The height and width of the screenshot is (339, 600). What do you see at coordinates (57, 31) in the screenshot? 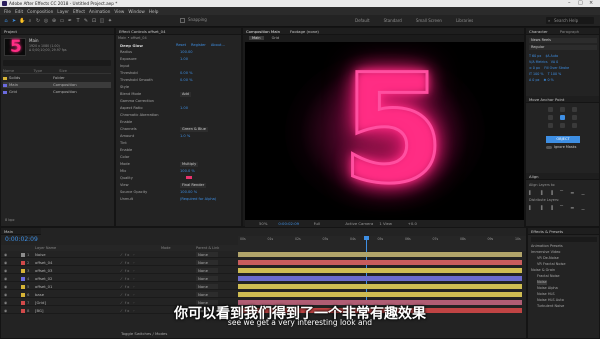
I see `project-tab: Project` at bounding box center [57, 31].